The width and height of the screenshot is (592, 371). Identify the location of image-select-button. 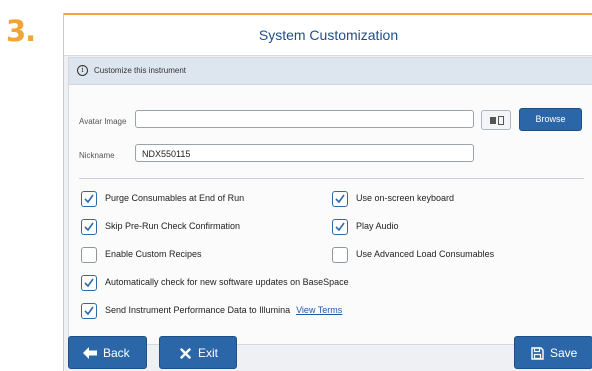
(496, 120).